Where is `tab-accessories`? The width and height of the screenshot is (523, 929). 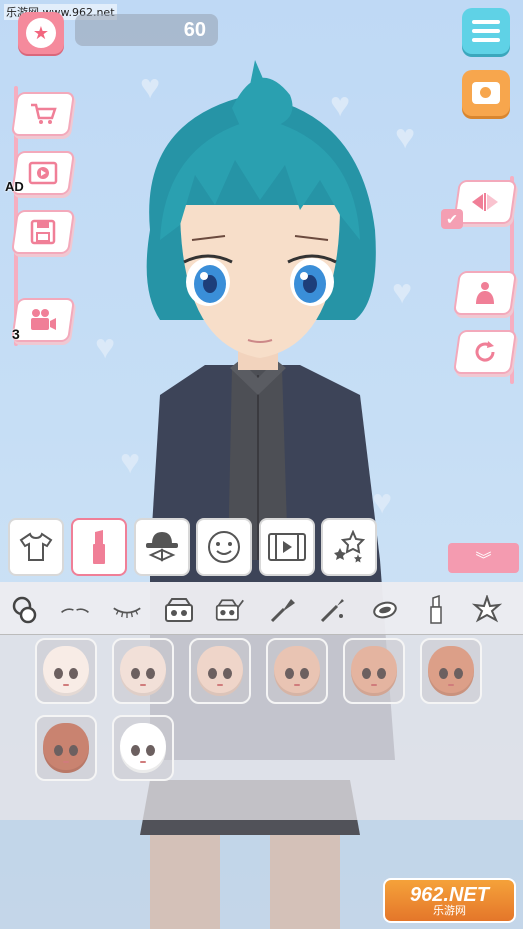 tab-accessories is located at coordinates (162, 547).